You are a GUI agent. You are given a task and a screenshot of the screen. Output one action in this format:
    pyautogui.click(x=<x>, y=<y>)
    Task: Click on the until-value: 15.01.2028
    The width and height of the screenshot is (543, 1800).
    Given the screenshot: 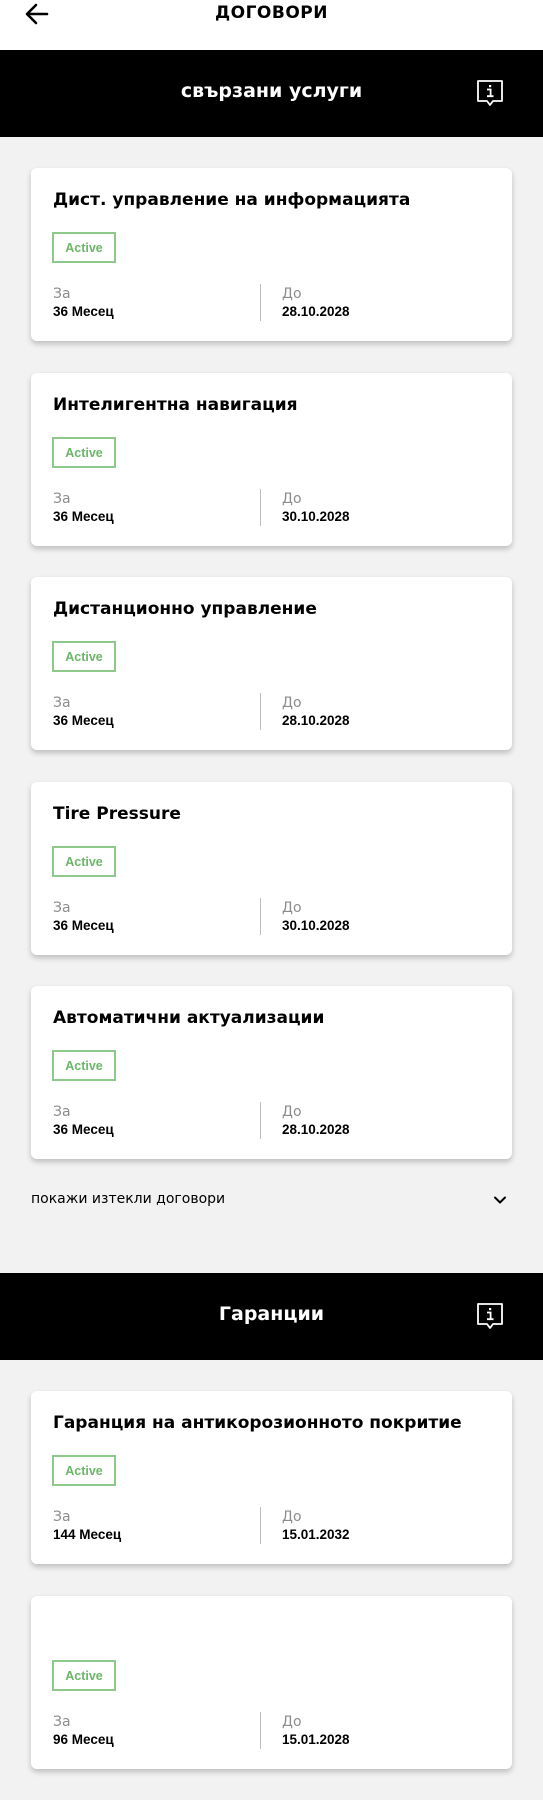 What is the action you would take?
    pyautogui.click(x=316, y=1739)
    